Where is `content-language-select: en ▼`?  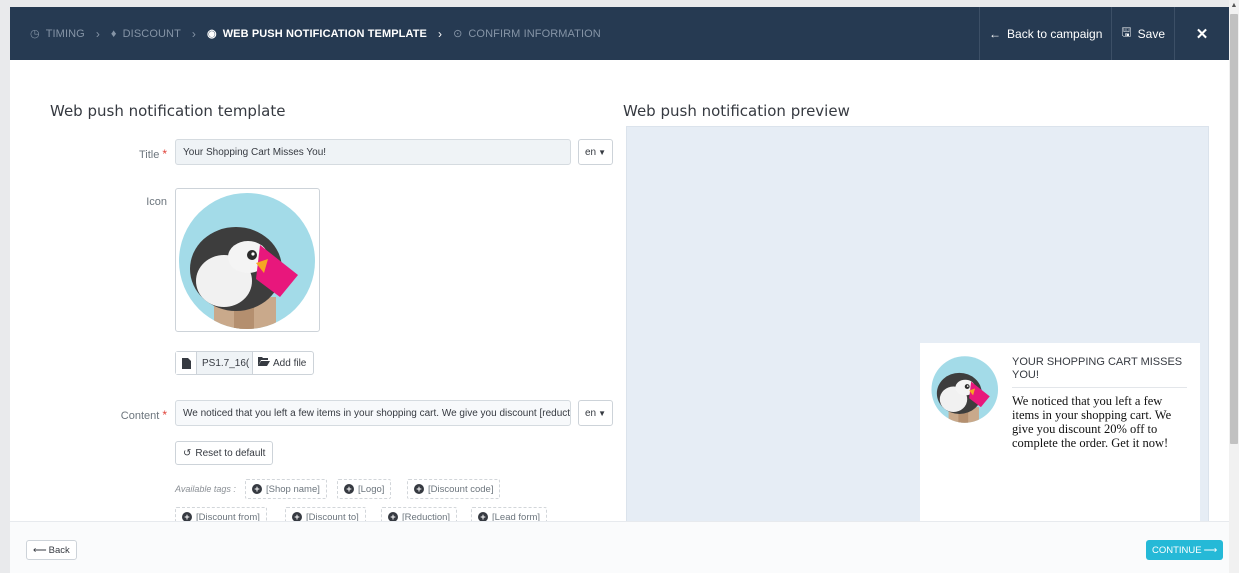
content-language-select: en ▼ is located at coordinates (595, 413).